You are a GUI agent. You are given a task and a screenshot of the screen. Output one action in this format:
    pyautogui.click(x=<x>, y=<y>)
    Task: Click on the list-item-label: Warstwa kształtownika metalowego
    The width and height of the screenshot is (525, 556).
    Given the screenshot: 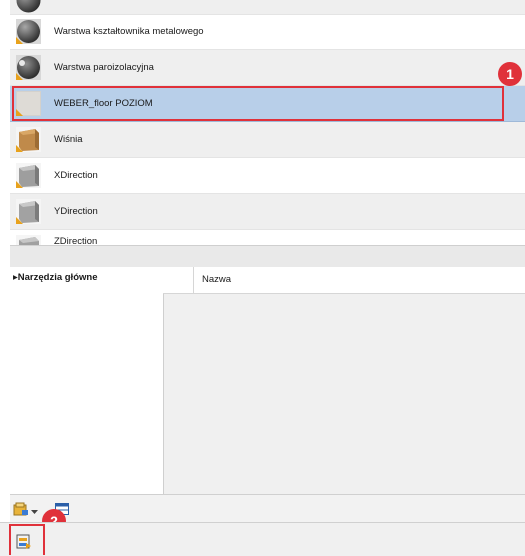 What is the action you would take?
    pyautogui.click(x=129, y=31)
    